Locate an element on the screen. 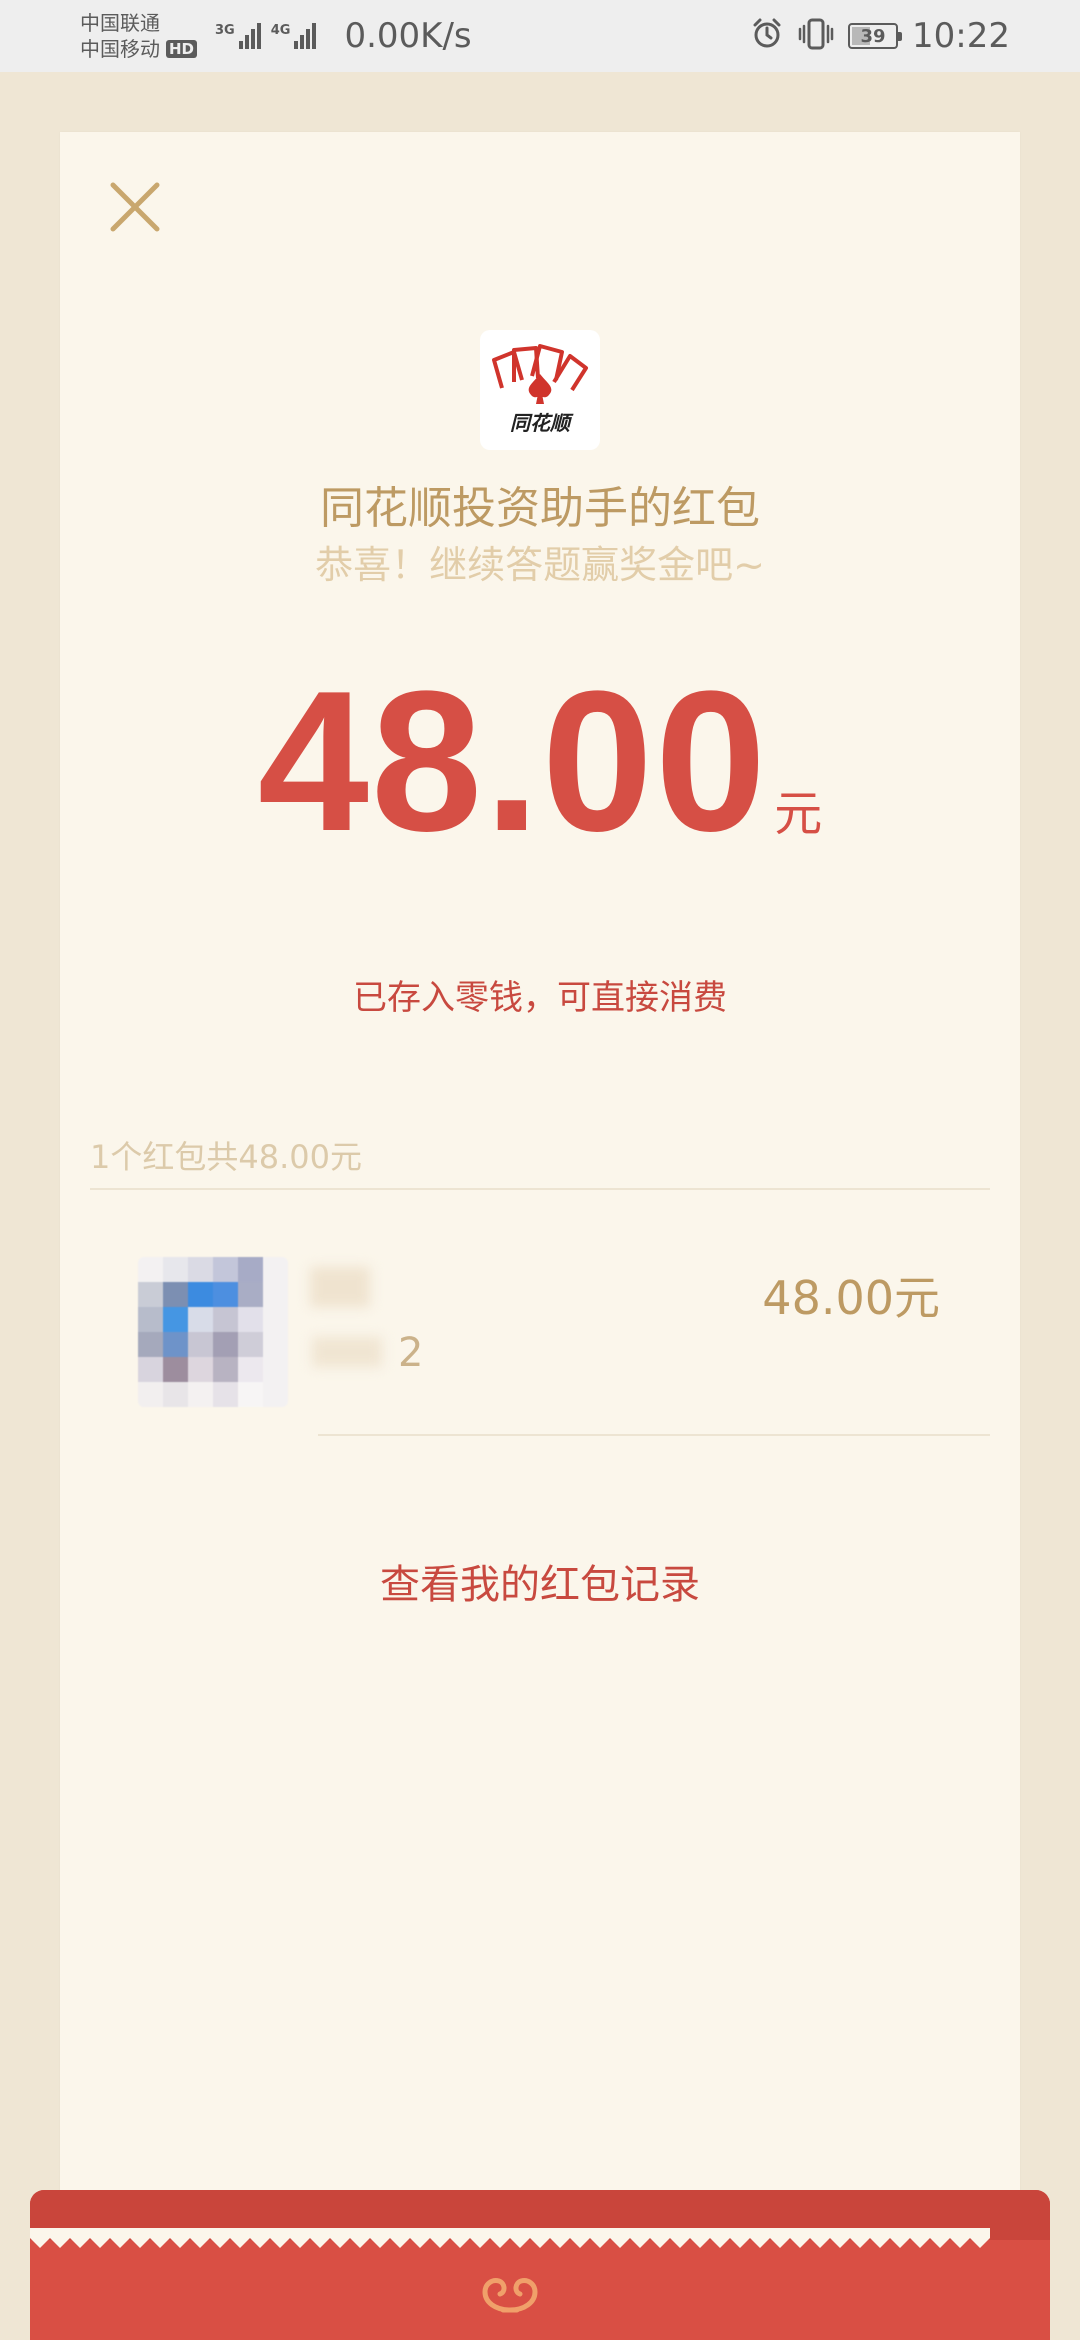 This screenshot has height=2340, width=1080. amount-unit: 元 is located at coordinates (798, 814).